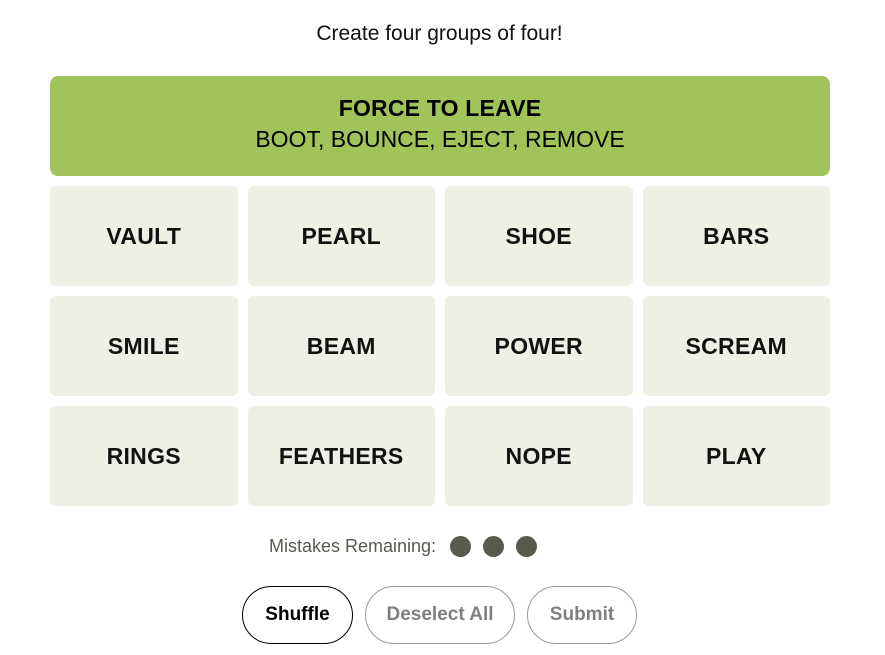  Describe the element at coordinates (297, 615) in the screenshot. I see `shuffle-button: Shuffle` at that location.